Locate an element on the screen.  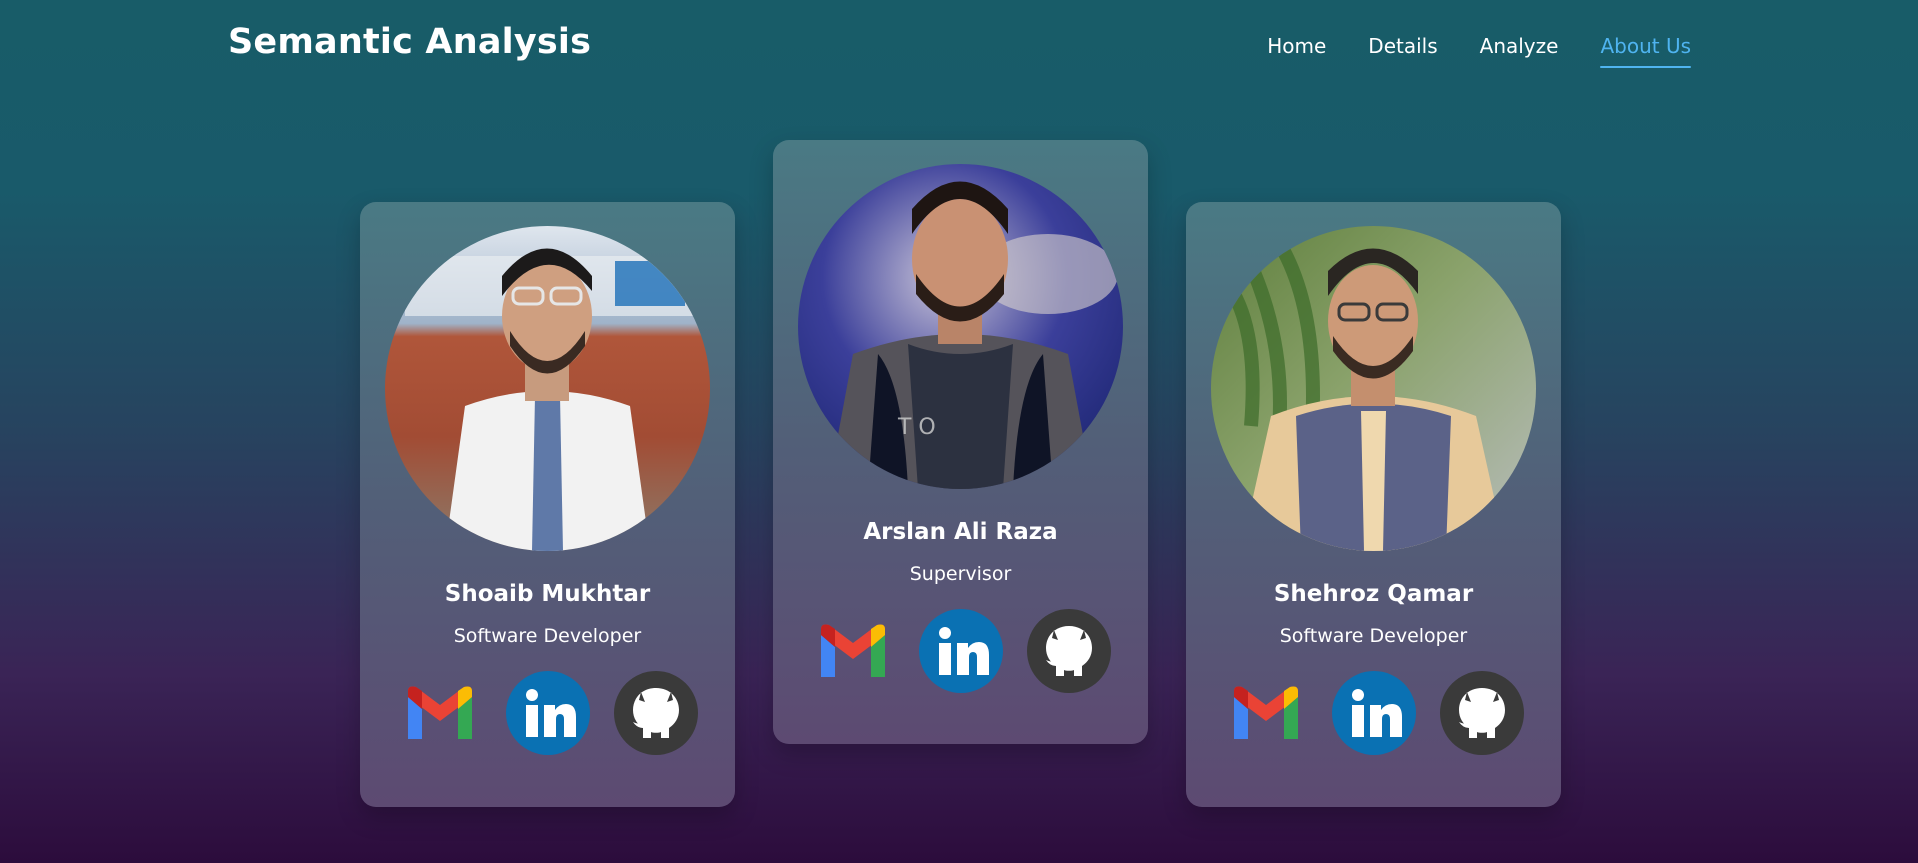
nav-analyze: Analyze is located at coordinates (1519, 51).